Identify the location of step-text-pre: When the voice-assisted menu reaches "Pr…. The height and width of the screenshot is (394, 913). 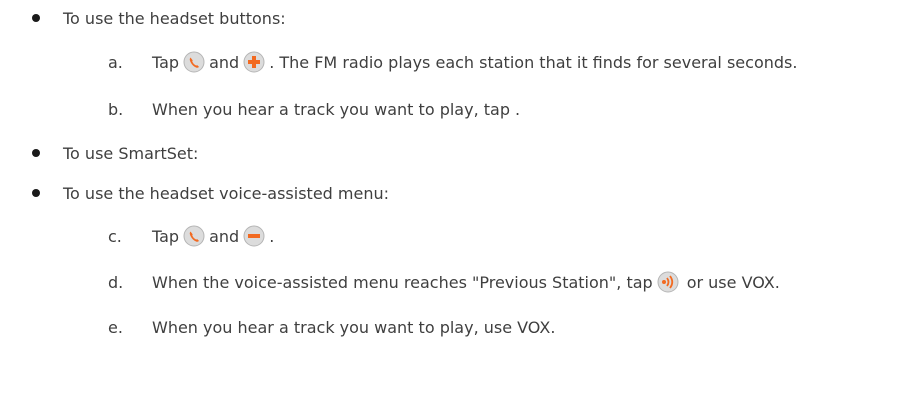
(402, 282).